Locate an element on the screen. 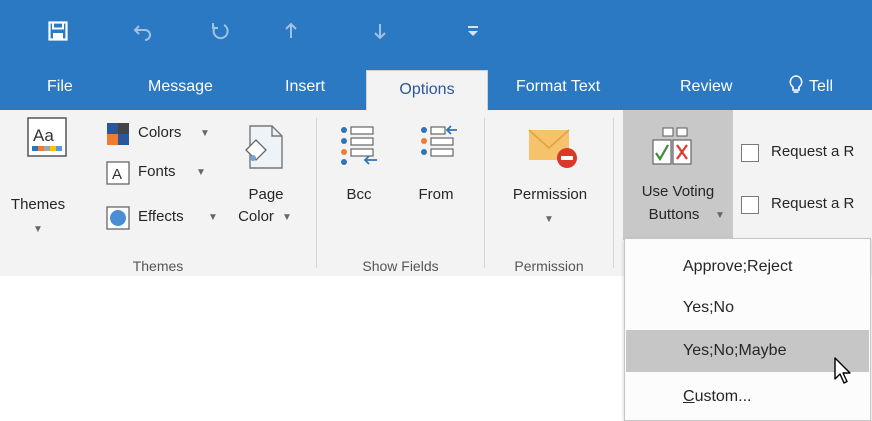 The height and width of the screenshot is (421, 872). request-label-1: Request a R is located at coordinates (813, 151).